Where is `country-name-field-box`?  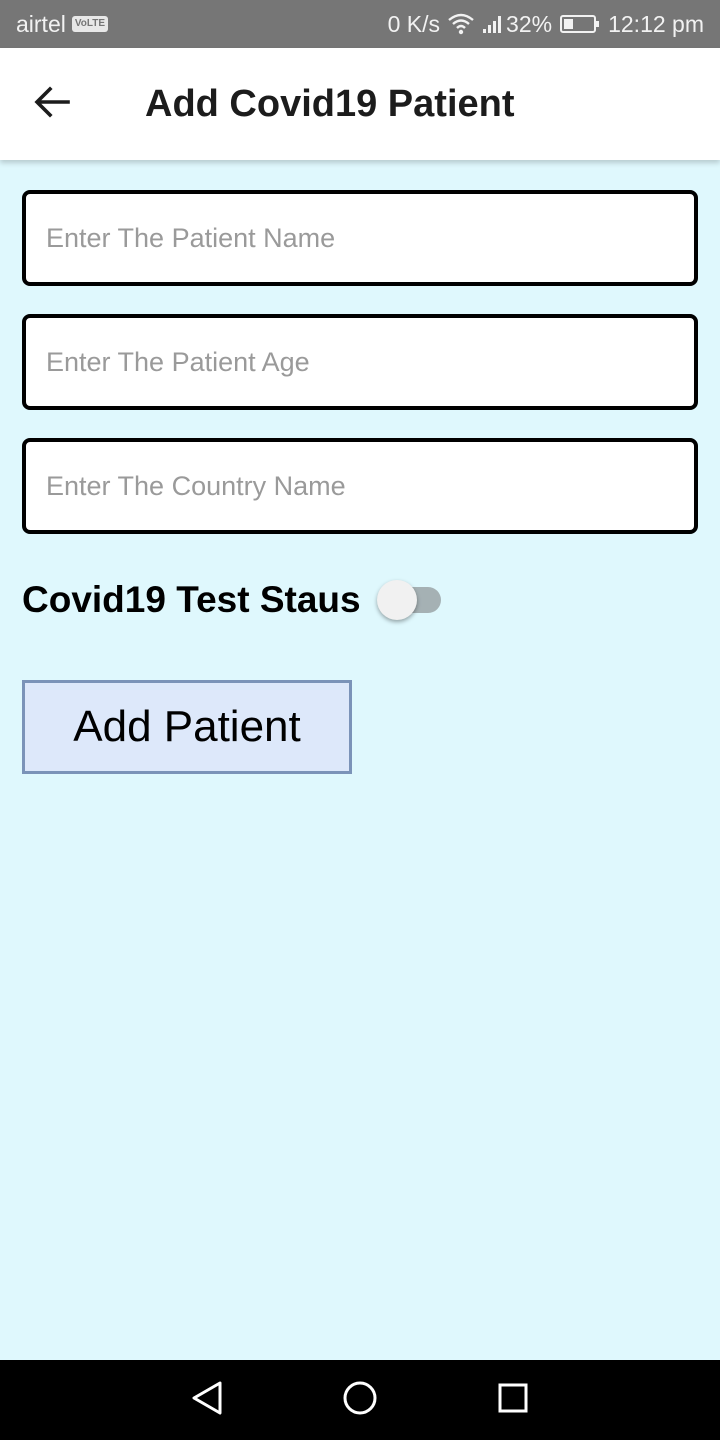
country-name-field-box is located at coordinates (360, 486).